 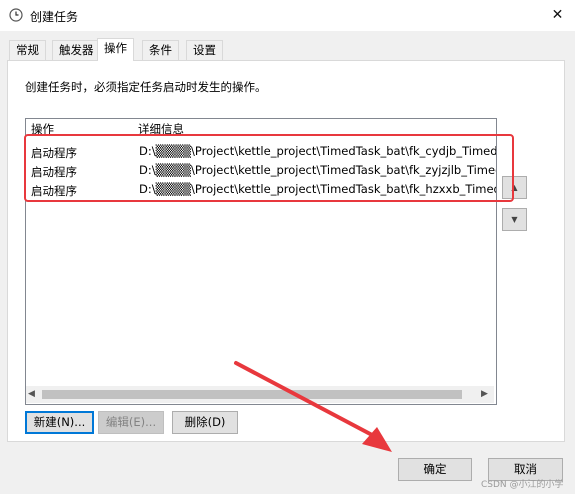 I want to click on tab-label: 操作, so click(x=115, y=48).